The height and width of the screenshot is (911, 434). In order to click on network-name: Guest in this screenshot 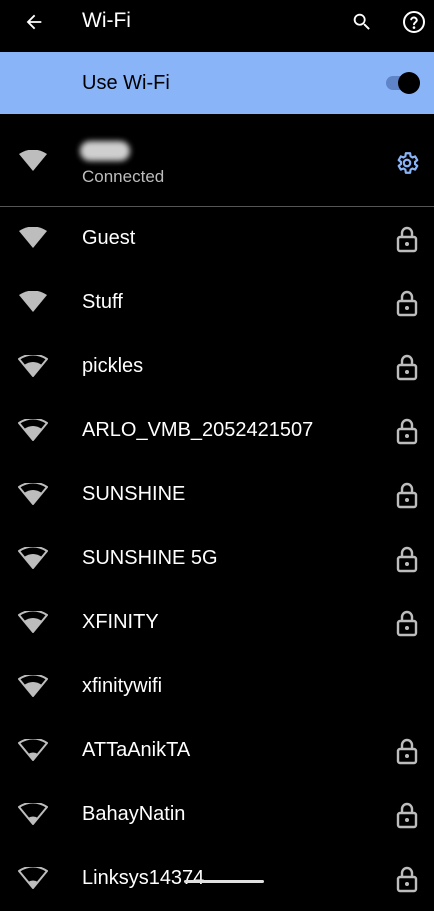, I will do `click(109, 238)`.